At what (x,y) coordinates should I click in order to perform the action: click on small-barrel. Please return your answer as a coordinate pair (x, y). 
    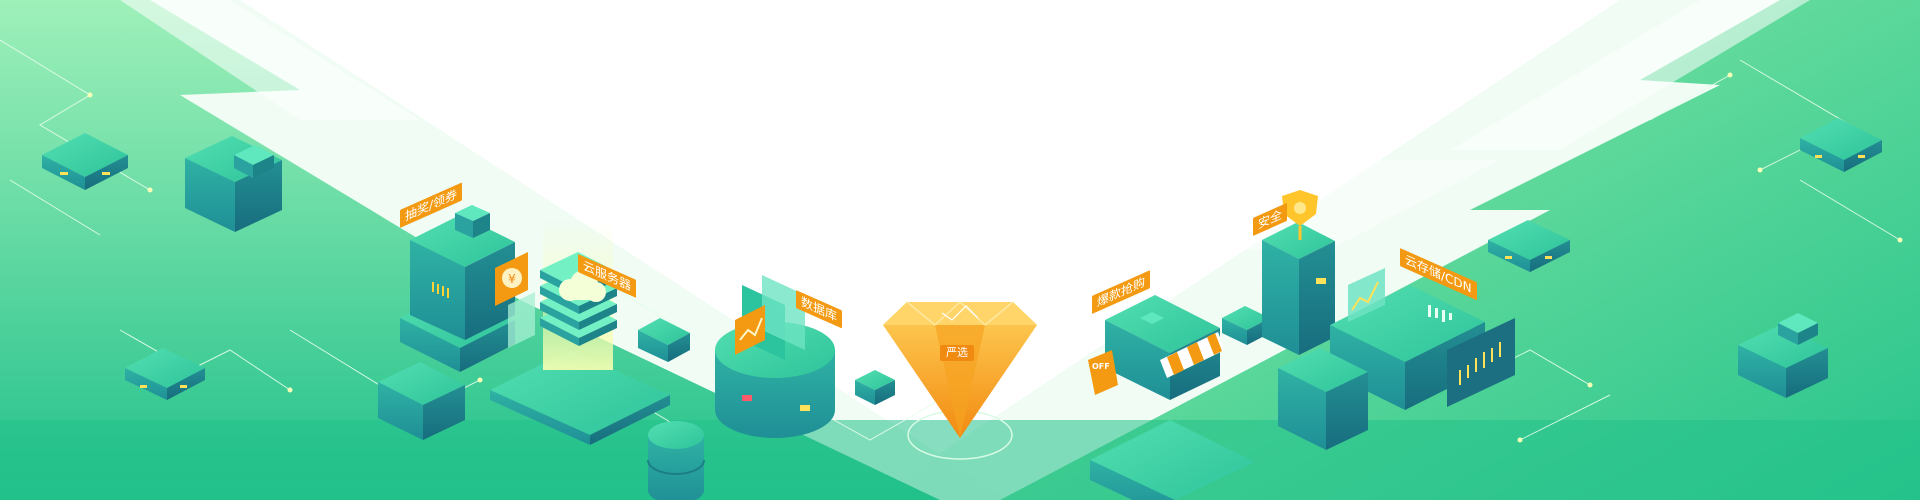
    Looking at the image, I should click on (676, 460).